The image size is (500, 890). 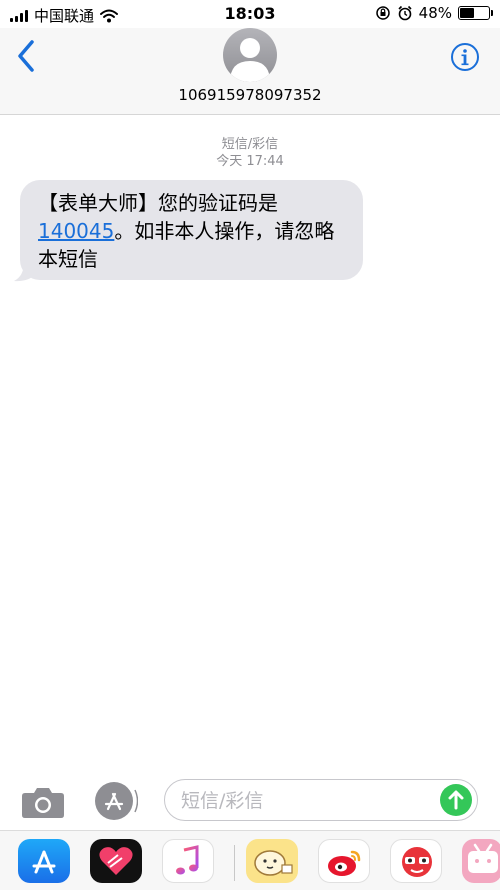 I want to click on app-store-glyph-icon, so click(x=44, y=862).